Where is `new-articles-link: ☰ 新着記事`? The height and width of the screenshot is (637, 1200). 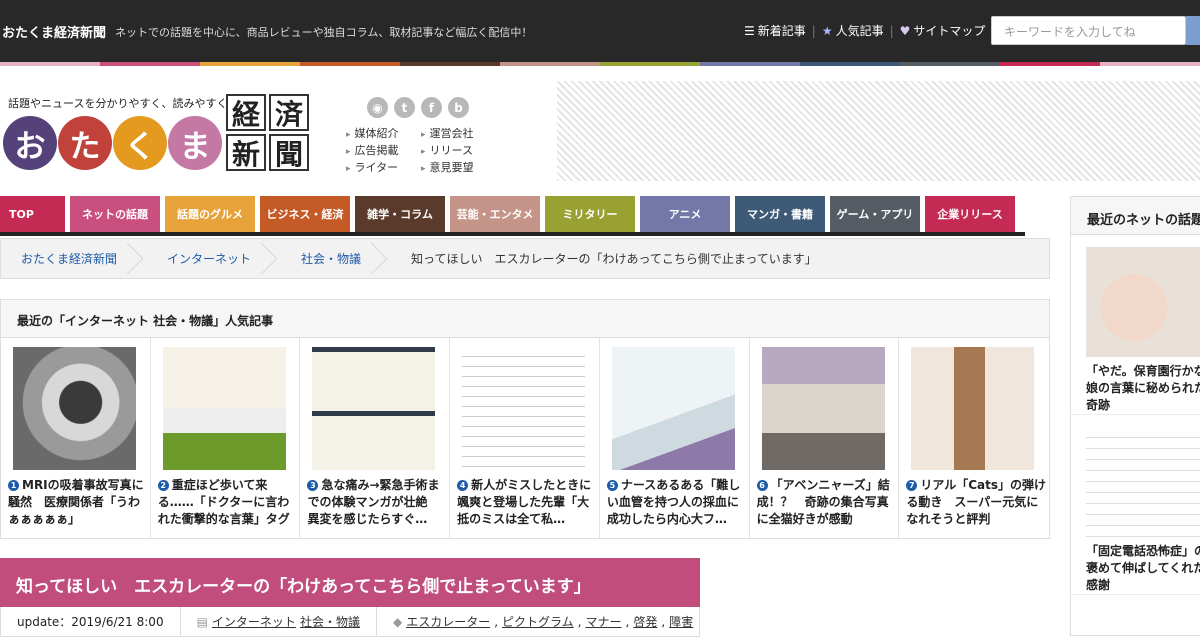 new-articles-link: ☰ 新着記事 is located at coordinates (775, 30).